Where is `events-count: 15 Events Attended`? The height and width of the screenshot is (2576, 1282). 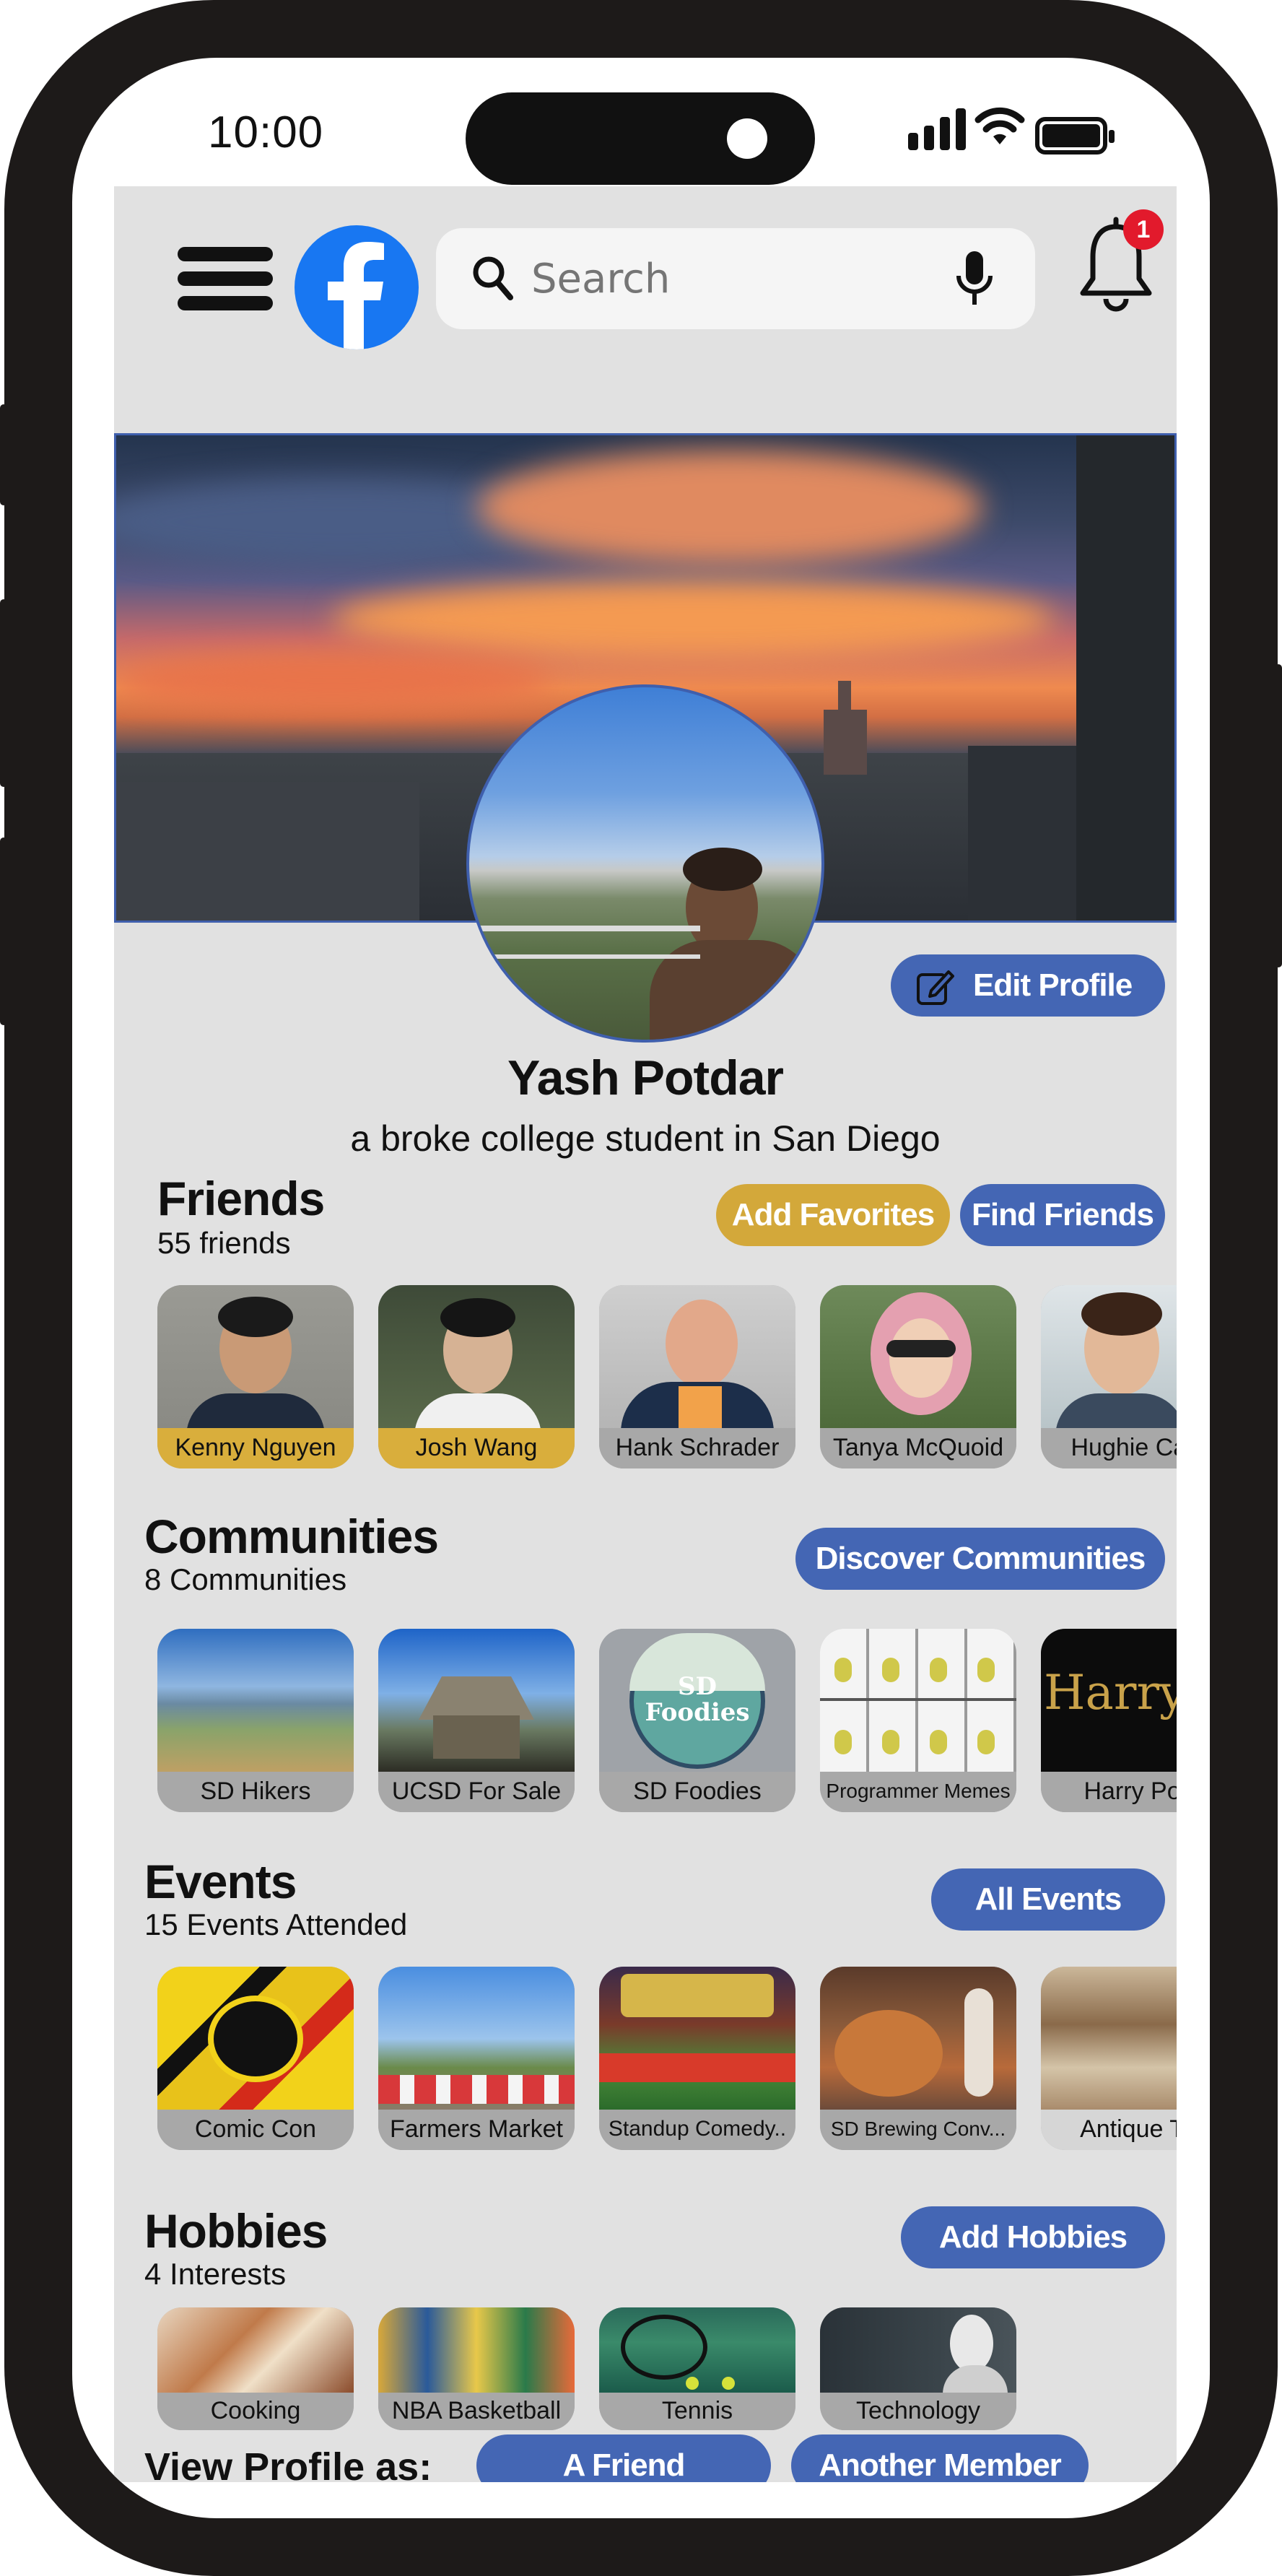
events-count: 15 Events Attended is located at coordinates (276, 1924).